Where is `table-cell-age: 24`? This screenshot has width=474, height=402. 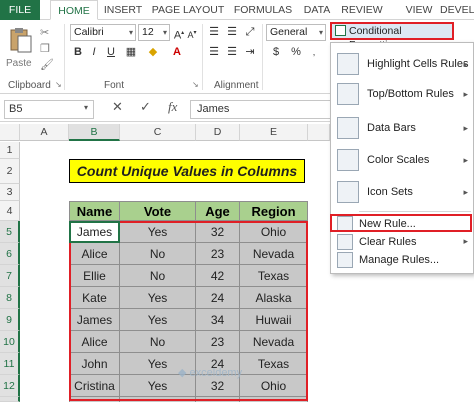 table-cell-age: 24 is located at coordinates (218, 298).